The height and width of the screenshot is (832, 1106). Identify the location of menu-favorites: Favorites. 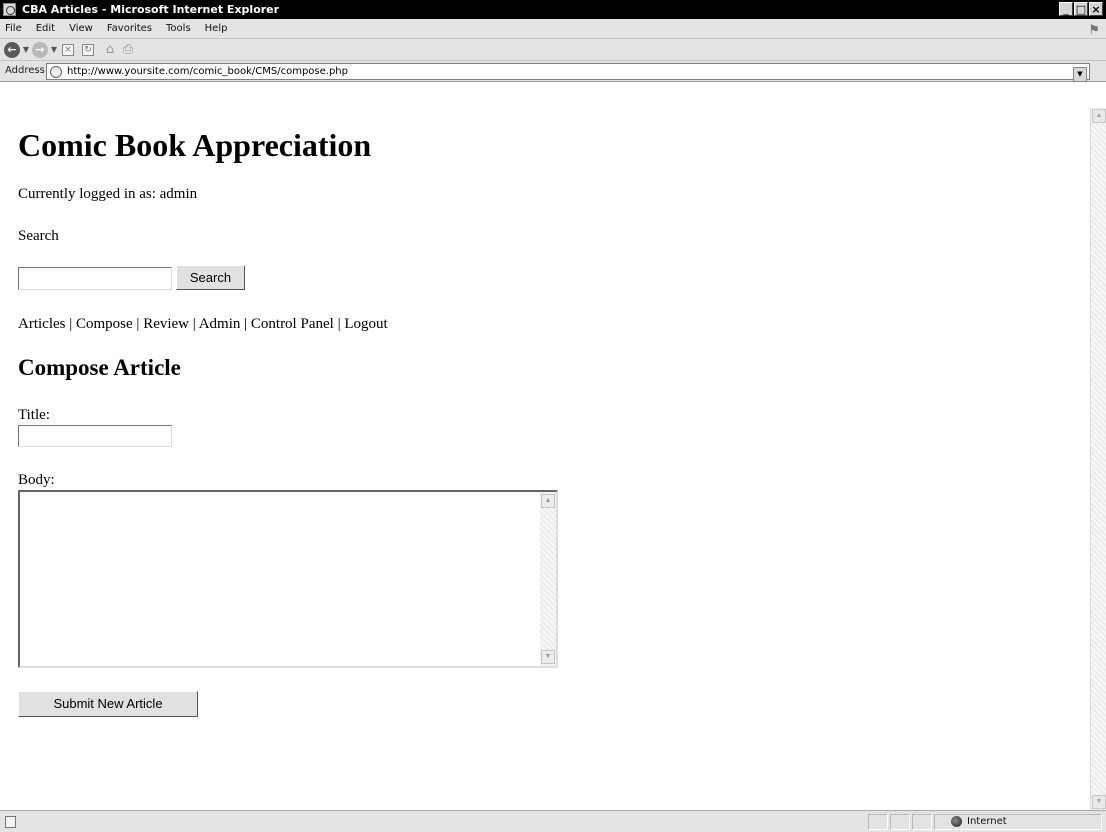
(129, 29).